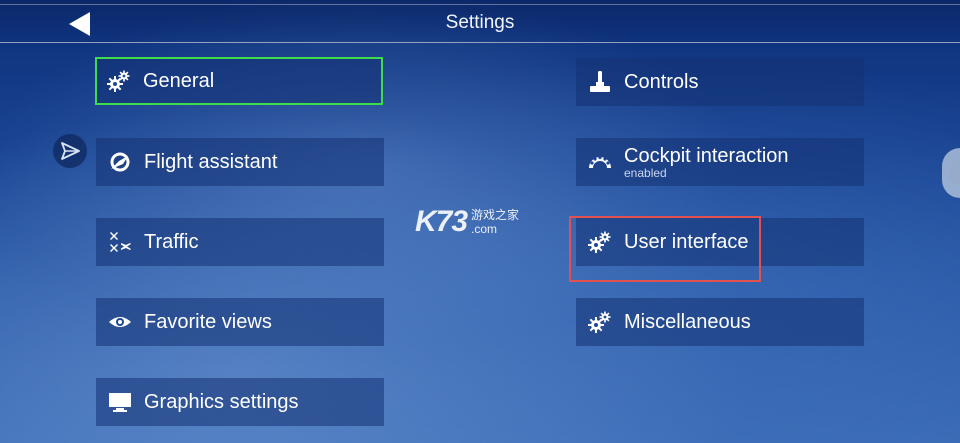 The width and height of the screenshot is (960, 443). I want to click on globe-plane-icon, so click(120, 162).